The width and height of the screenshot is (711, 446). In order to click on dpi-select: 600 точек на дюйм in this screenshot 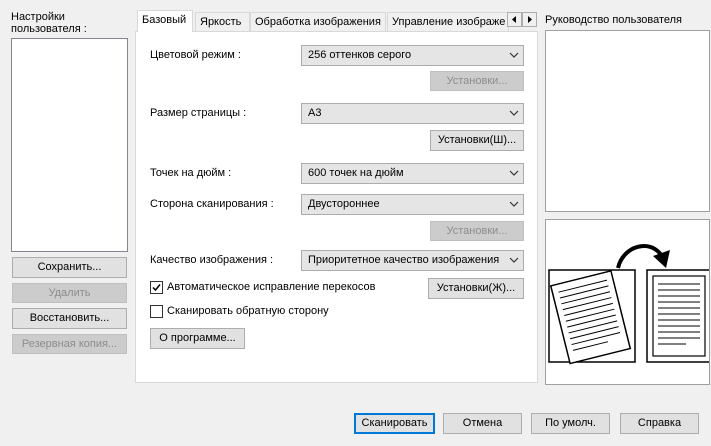, I will do `click(412, 173)`.